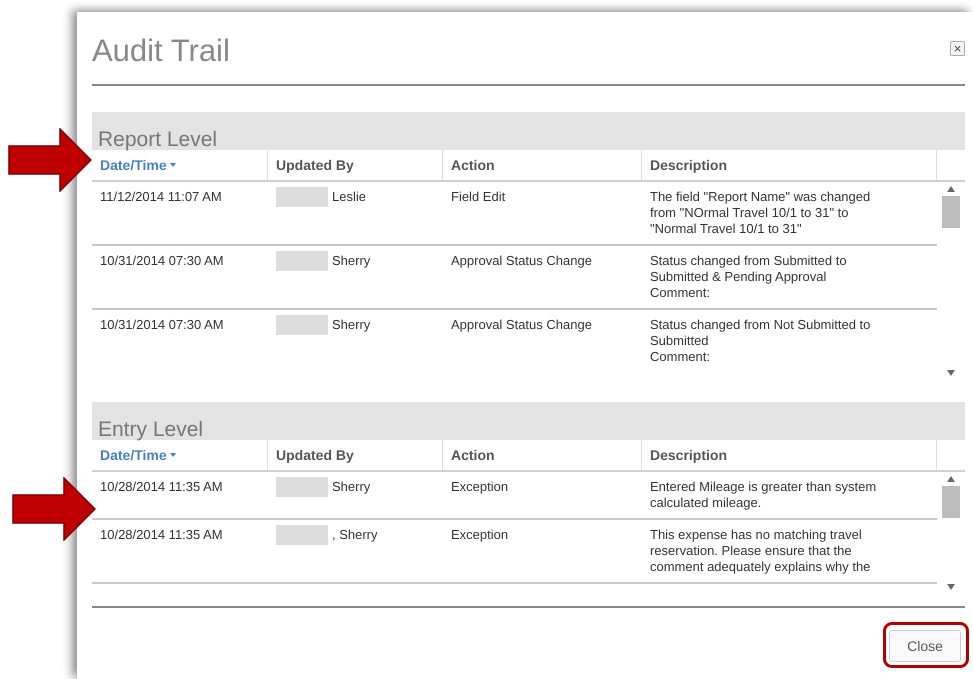 The width and height of the screenshot is (973, 679). I want to click on description-cell: Status changed from Submitted to Submitted & Pending Approval Comment:, so click(748, 276).